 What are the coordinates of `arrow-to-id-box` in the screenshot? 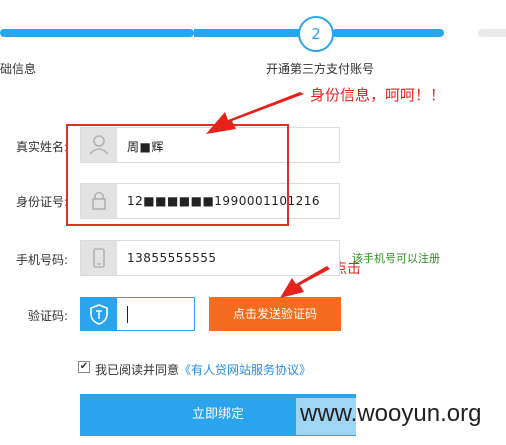 It's located at (255, 113).